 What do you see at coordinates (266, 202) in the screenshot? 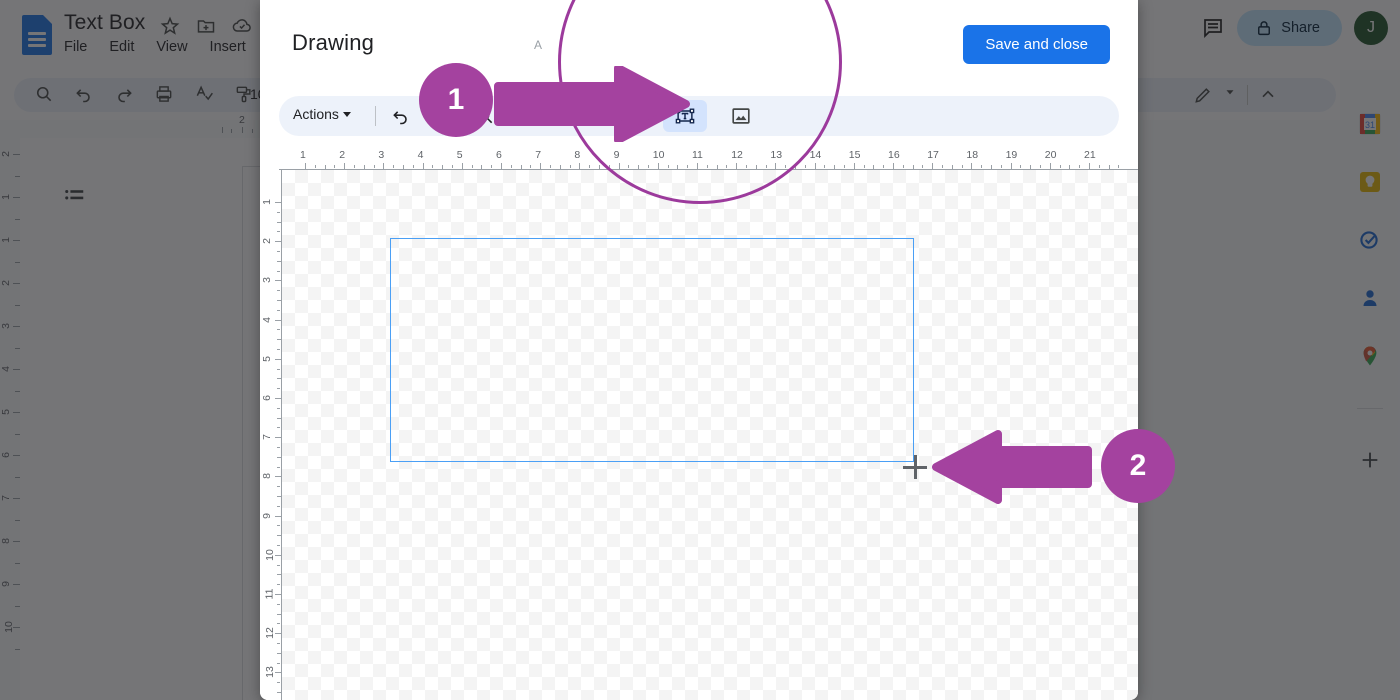
I see `ruler-number: 1` at bounding box center [266, 202].